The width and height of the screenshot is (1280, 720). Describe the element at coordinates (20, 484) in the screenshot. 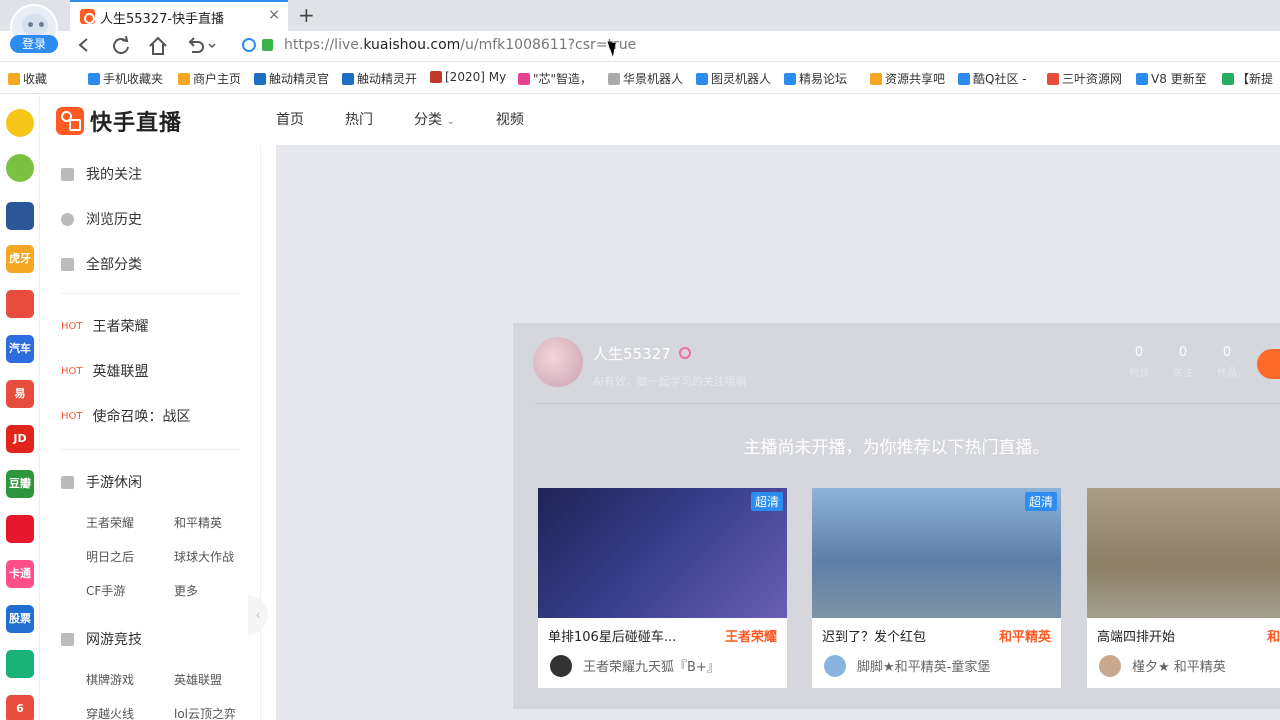

I see `douban-app-icon: 豆瓣` at that location.